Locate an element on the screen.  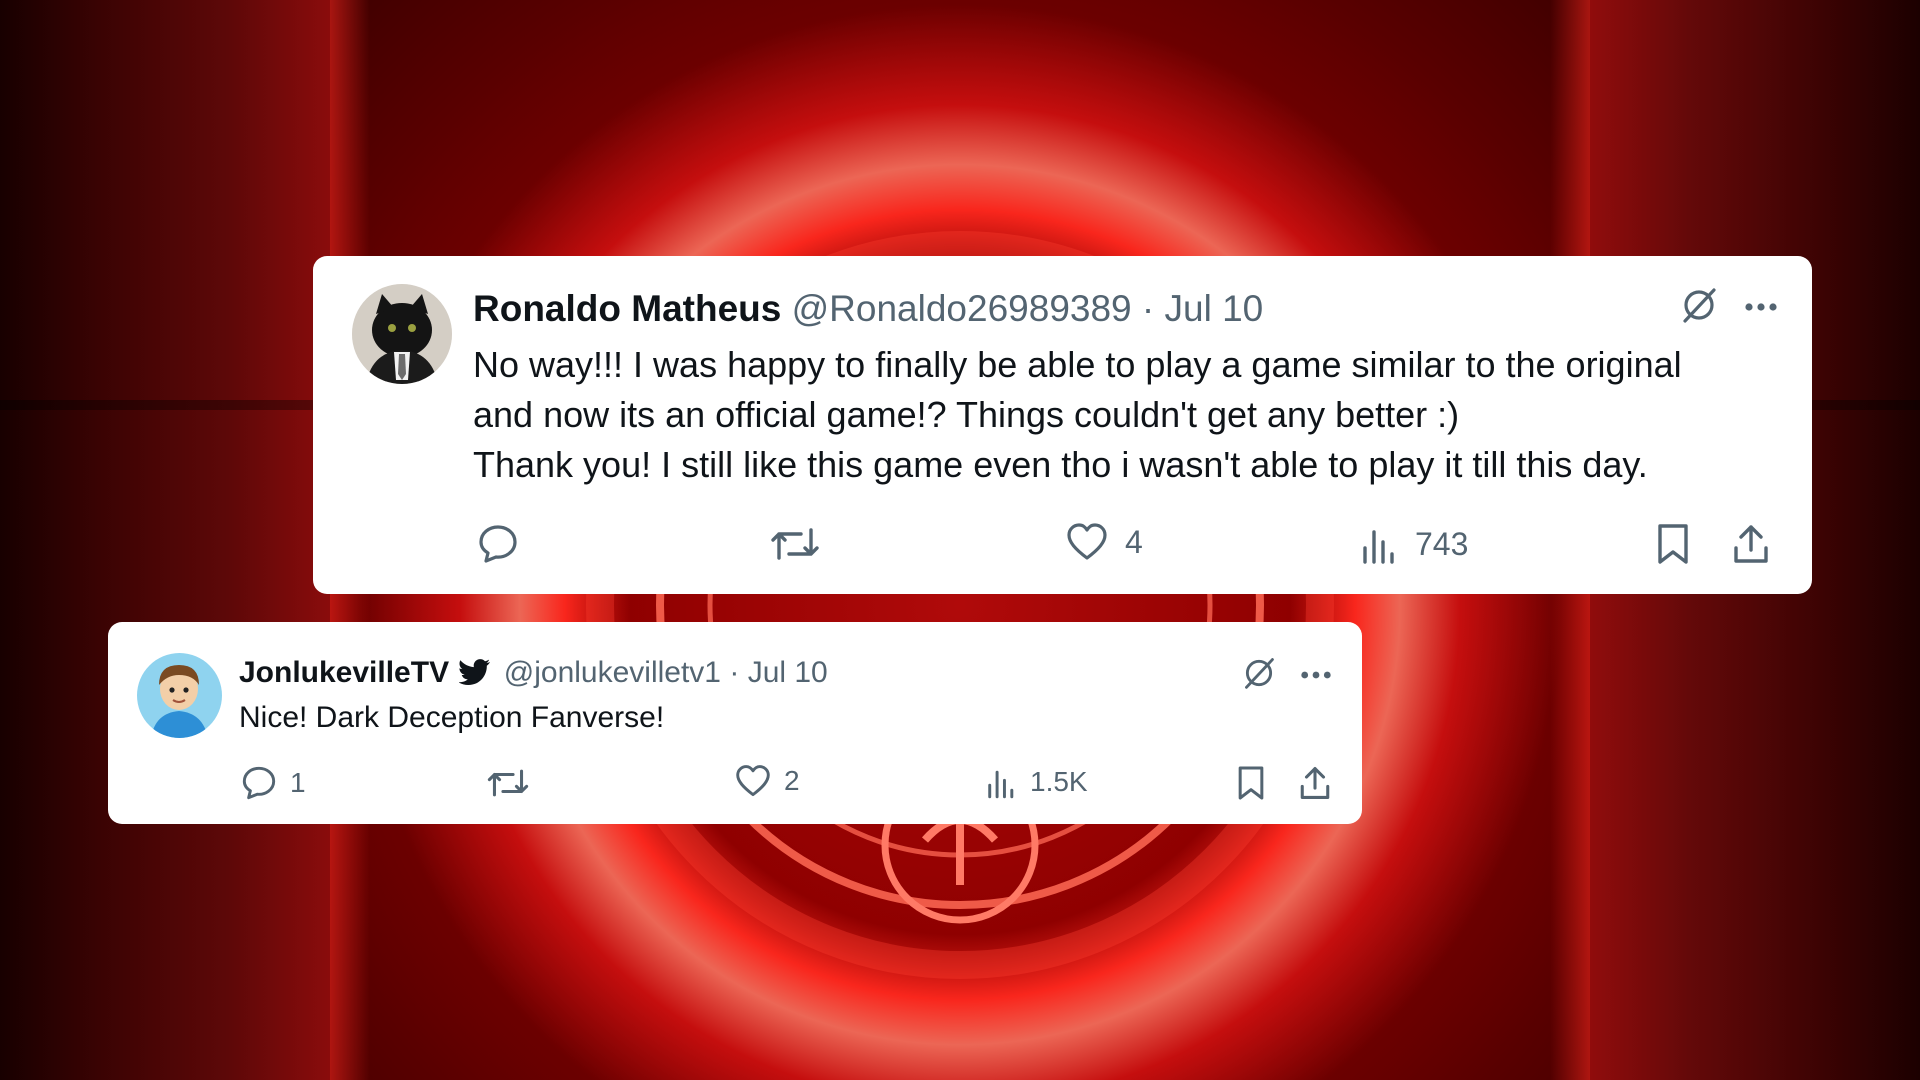
like-count: 2 is located at coordinates (792, 780).